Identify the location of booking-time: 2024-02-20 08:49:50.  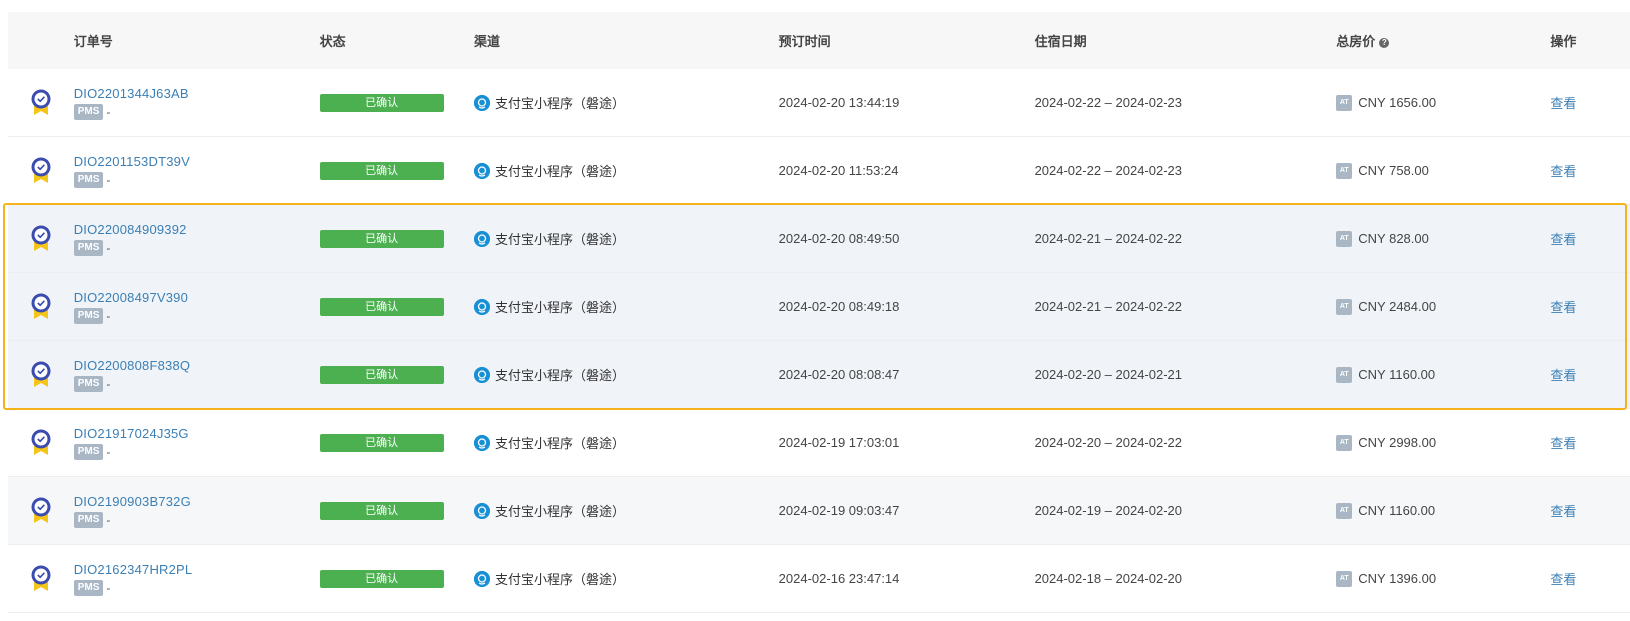
(839, 238).